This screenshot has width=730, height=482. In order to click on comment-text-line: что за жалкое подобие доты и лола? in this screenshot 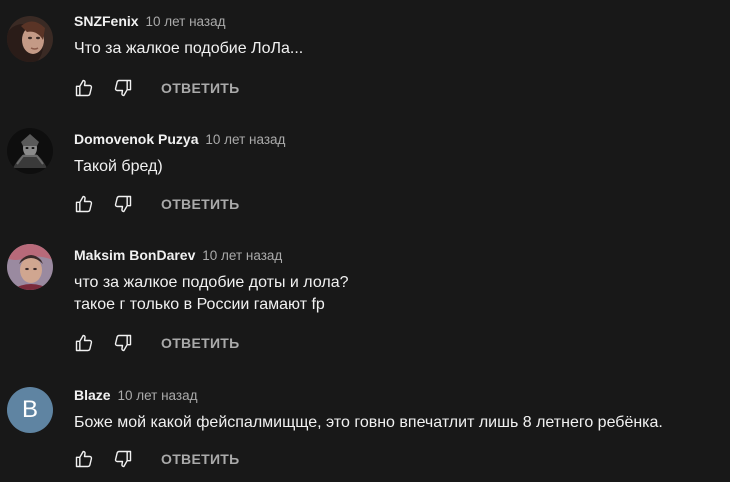, I will do `click(211, 282)`.